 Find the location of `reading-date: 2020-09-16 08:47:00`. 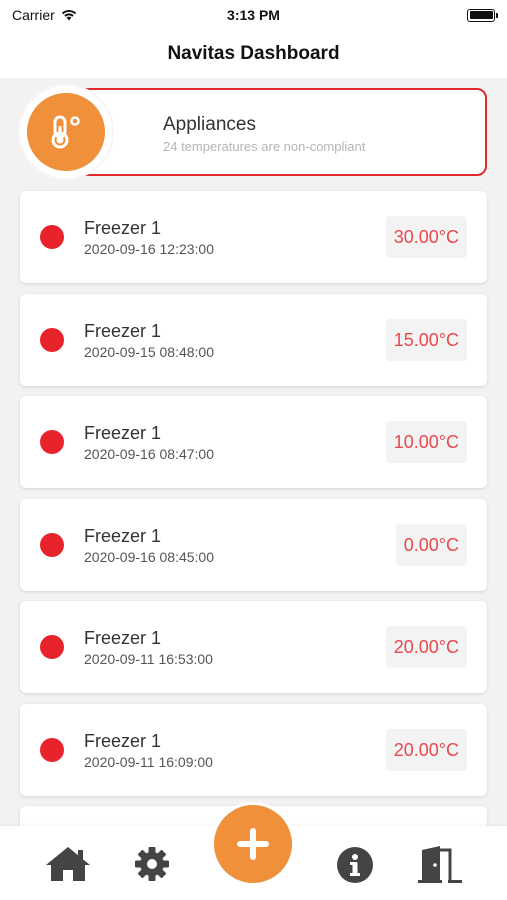

reading-date: 2020-09-16 08:47:00 is located at coordinates (149, 454).